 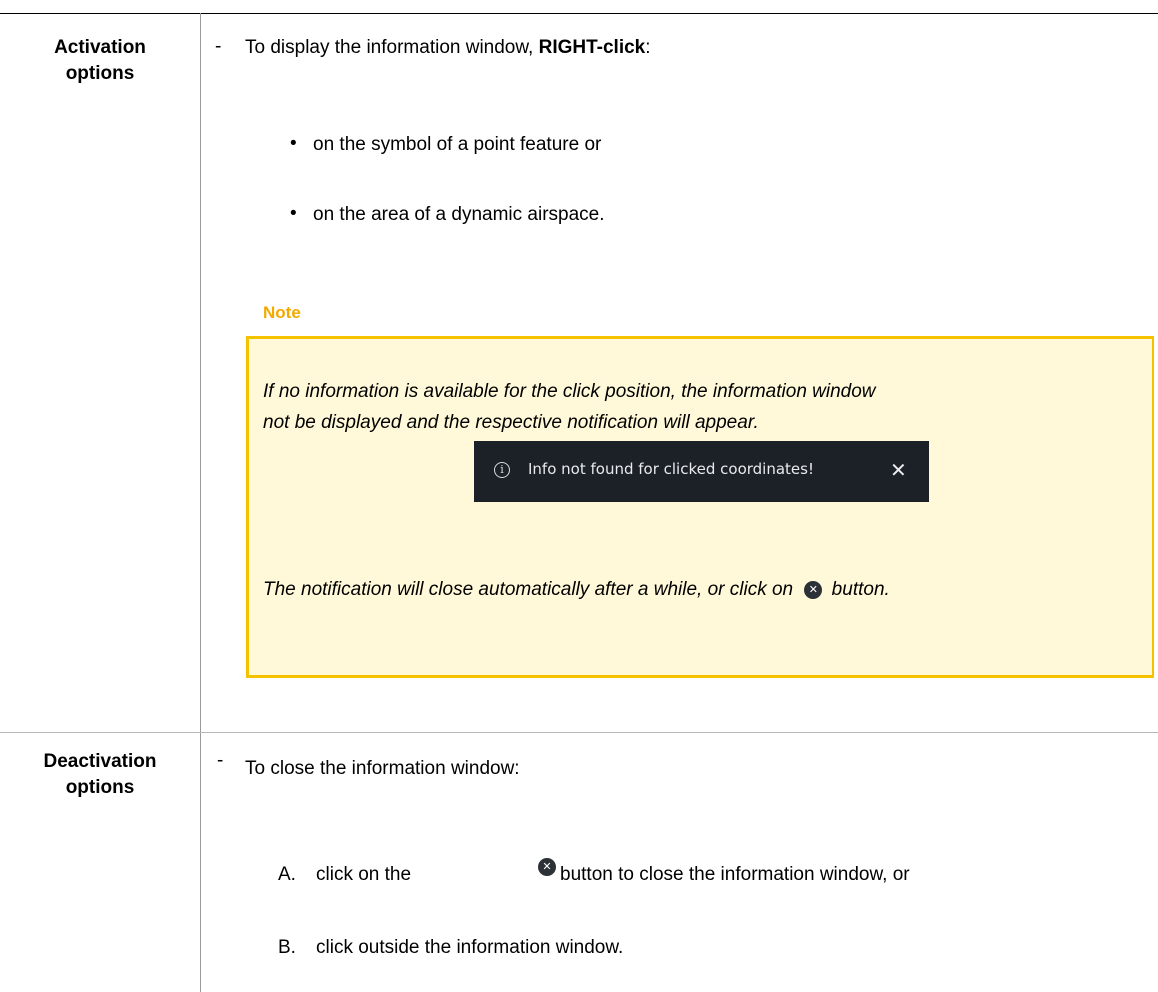 What do you see at coordinates (100, 787) in the screenshot?
I see `deactivation-term-line2: options` at bounding box center [100, 787].